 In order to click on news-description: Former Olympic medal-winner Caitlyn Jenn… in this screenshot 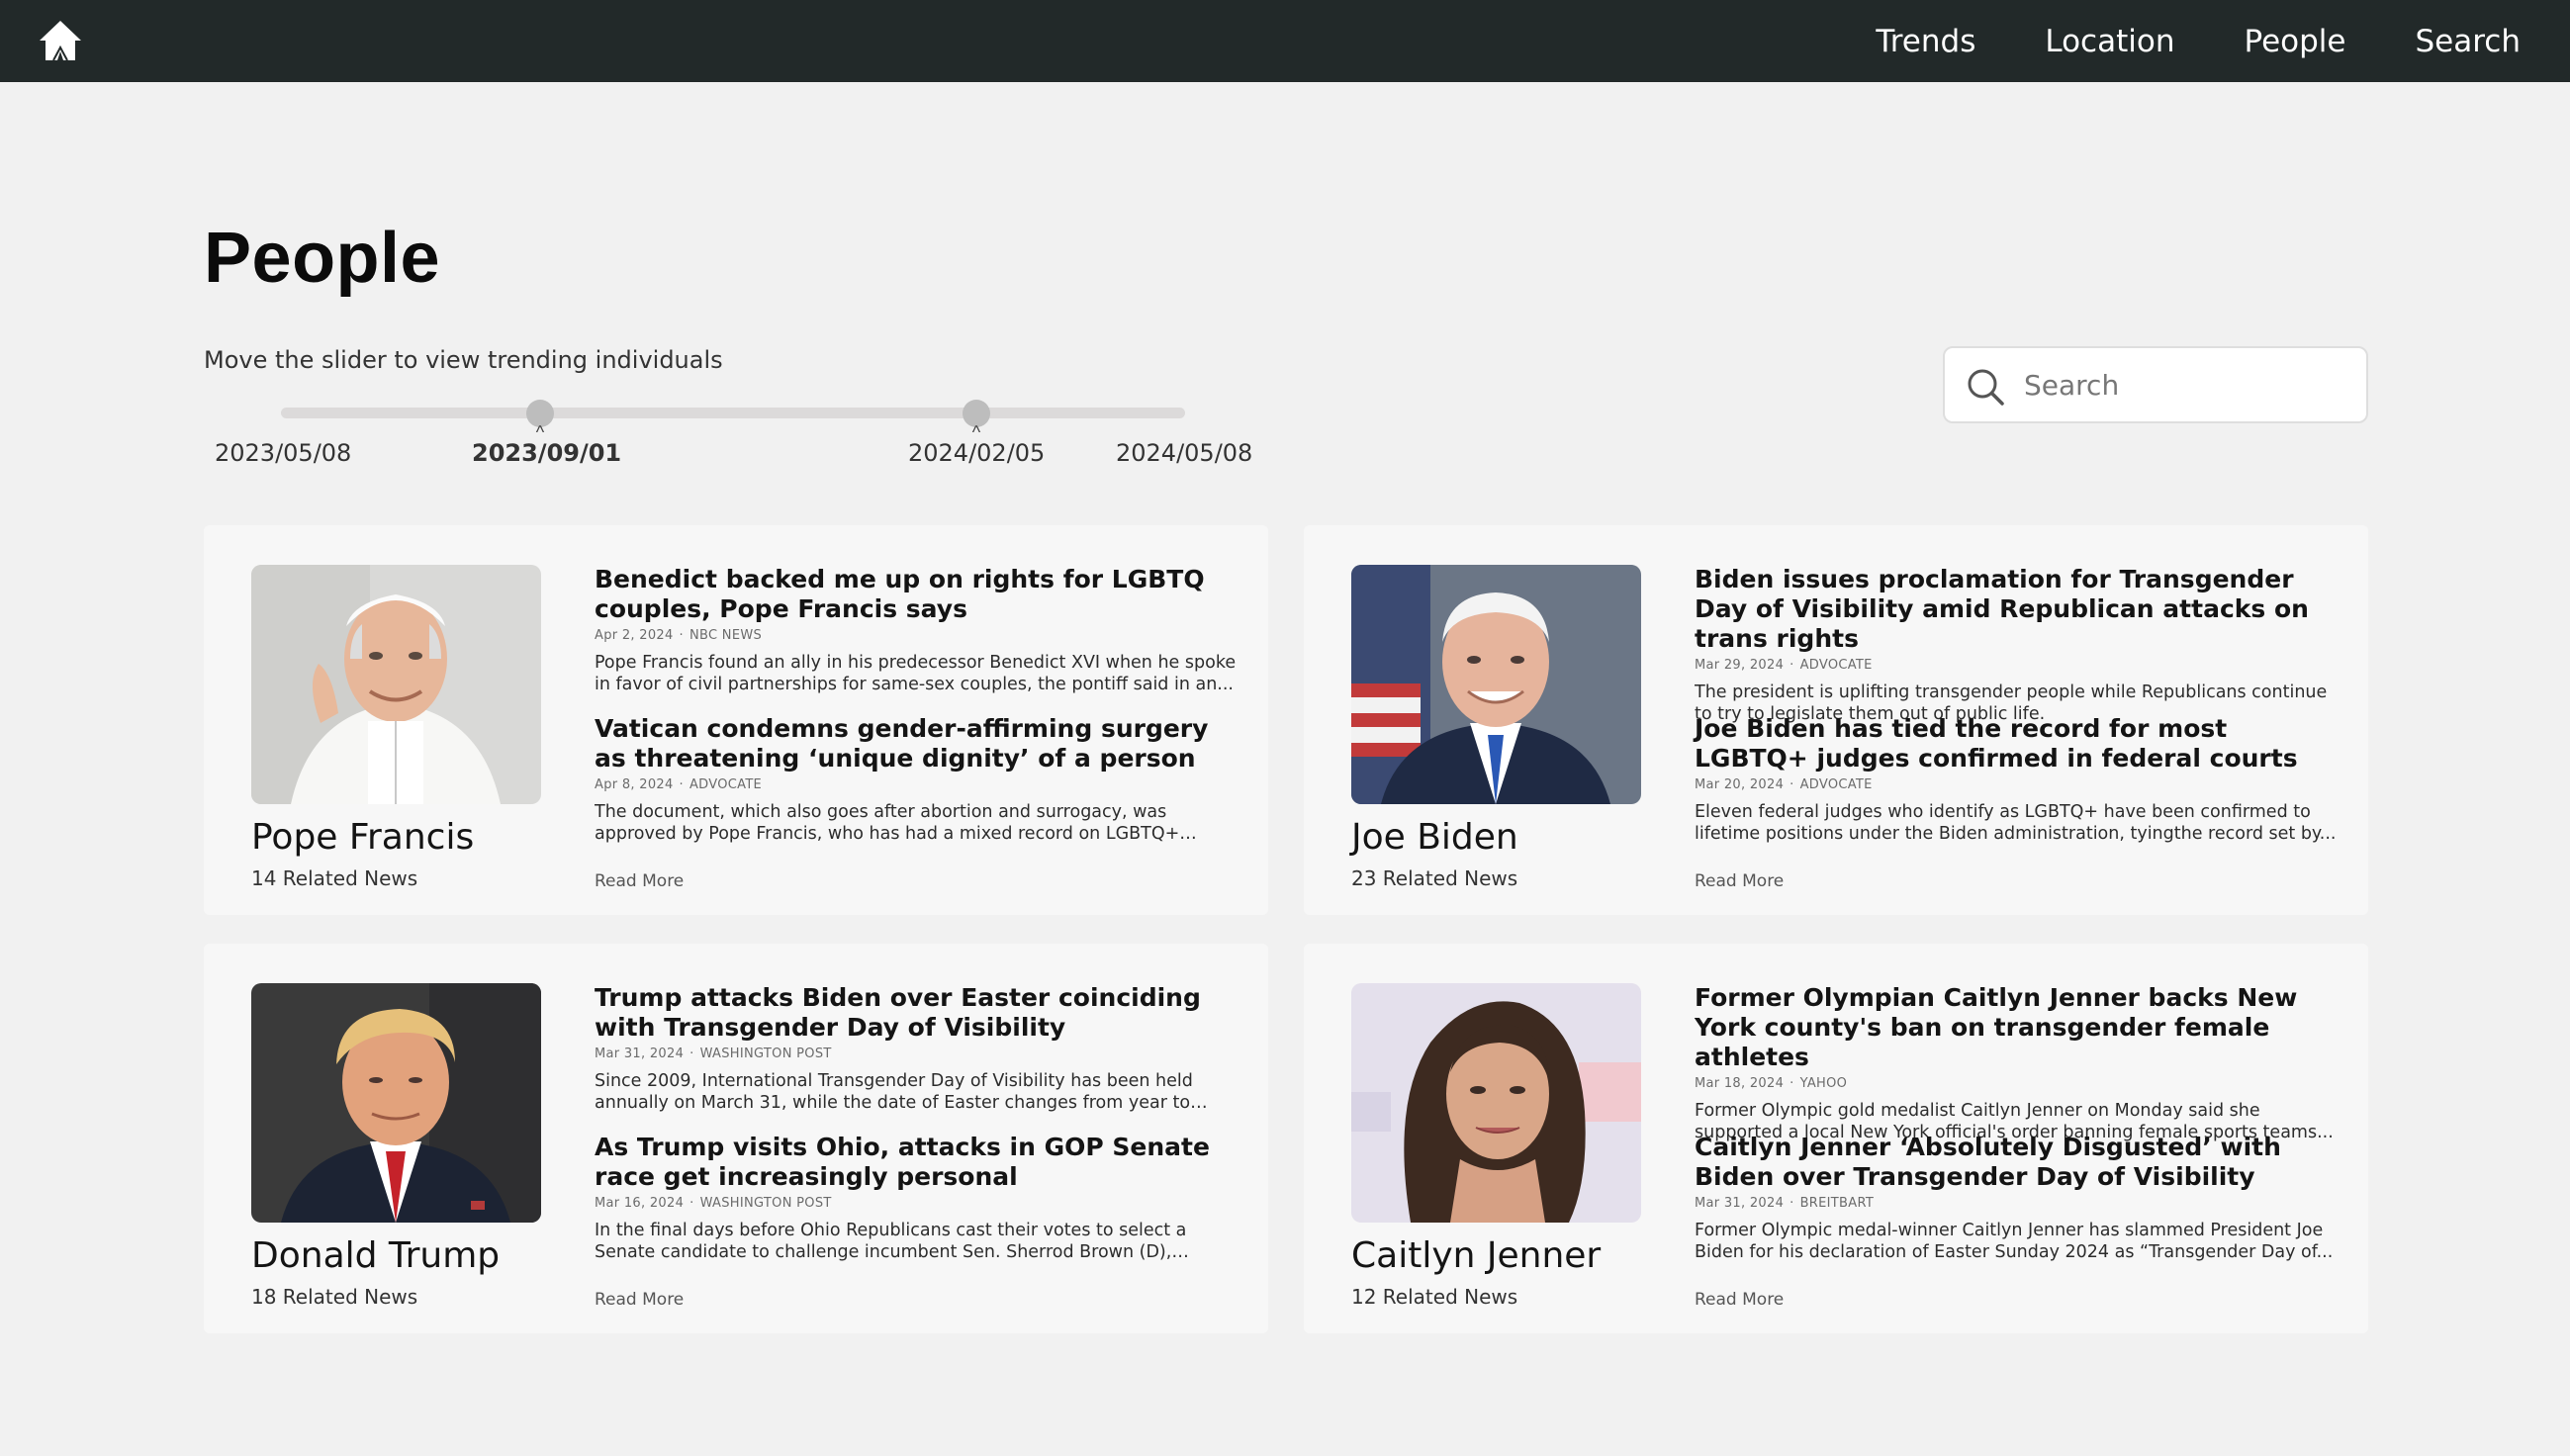, I will do `click(2014, 1241)`.